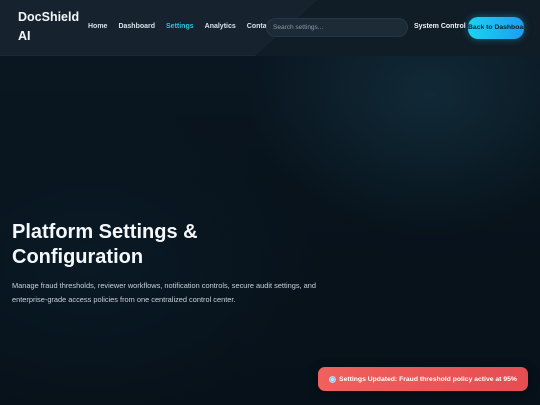  I want to click on search-input, so click(340, 27).